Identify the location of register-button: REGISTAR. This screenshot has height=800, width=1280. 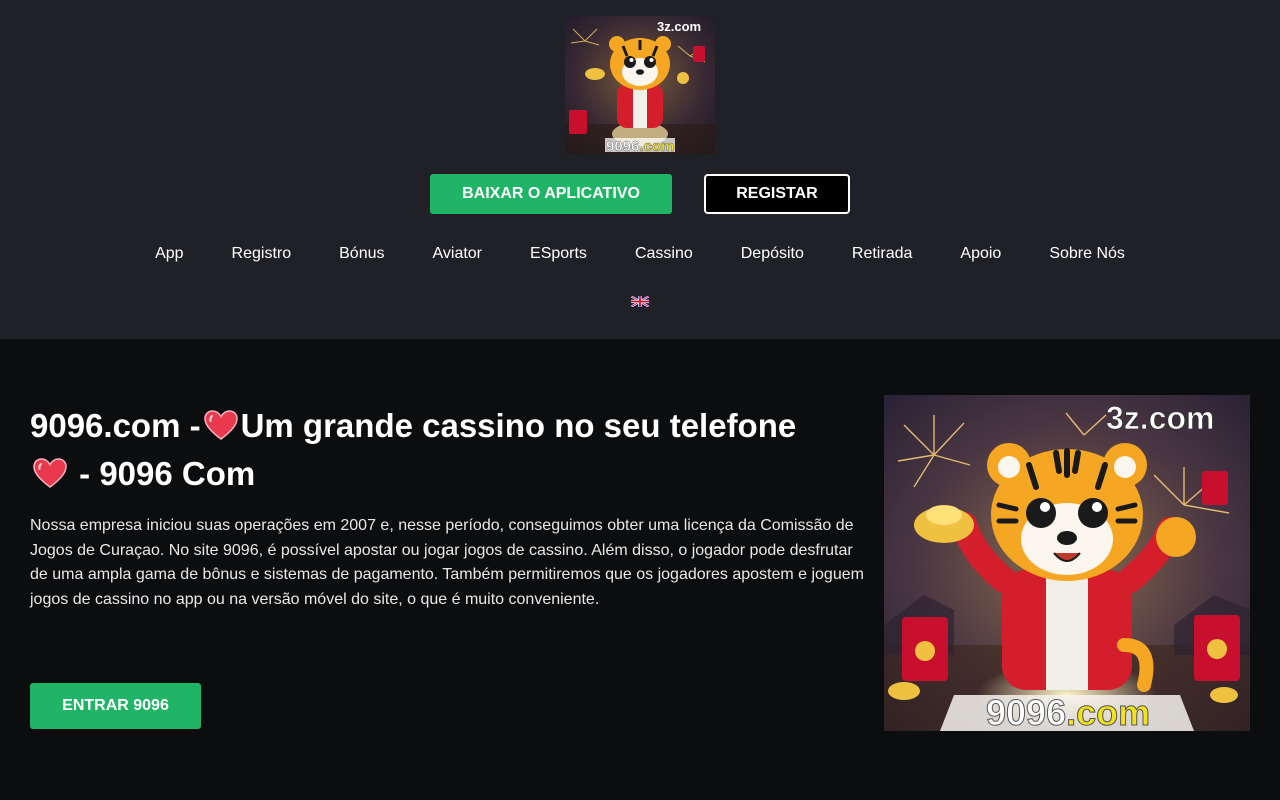
(777, 194).